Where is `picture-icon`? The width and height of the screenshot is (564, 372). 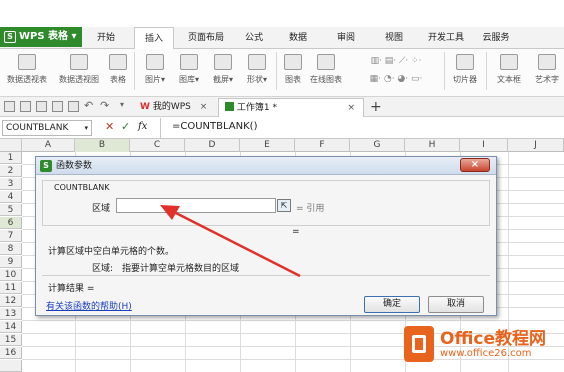 picture-icon is located at coordinates (155, 62).